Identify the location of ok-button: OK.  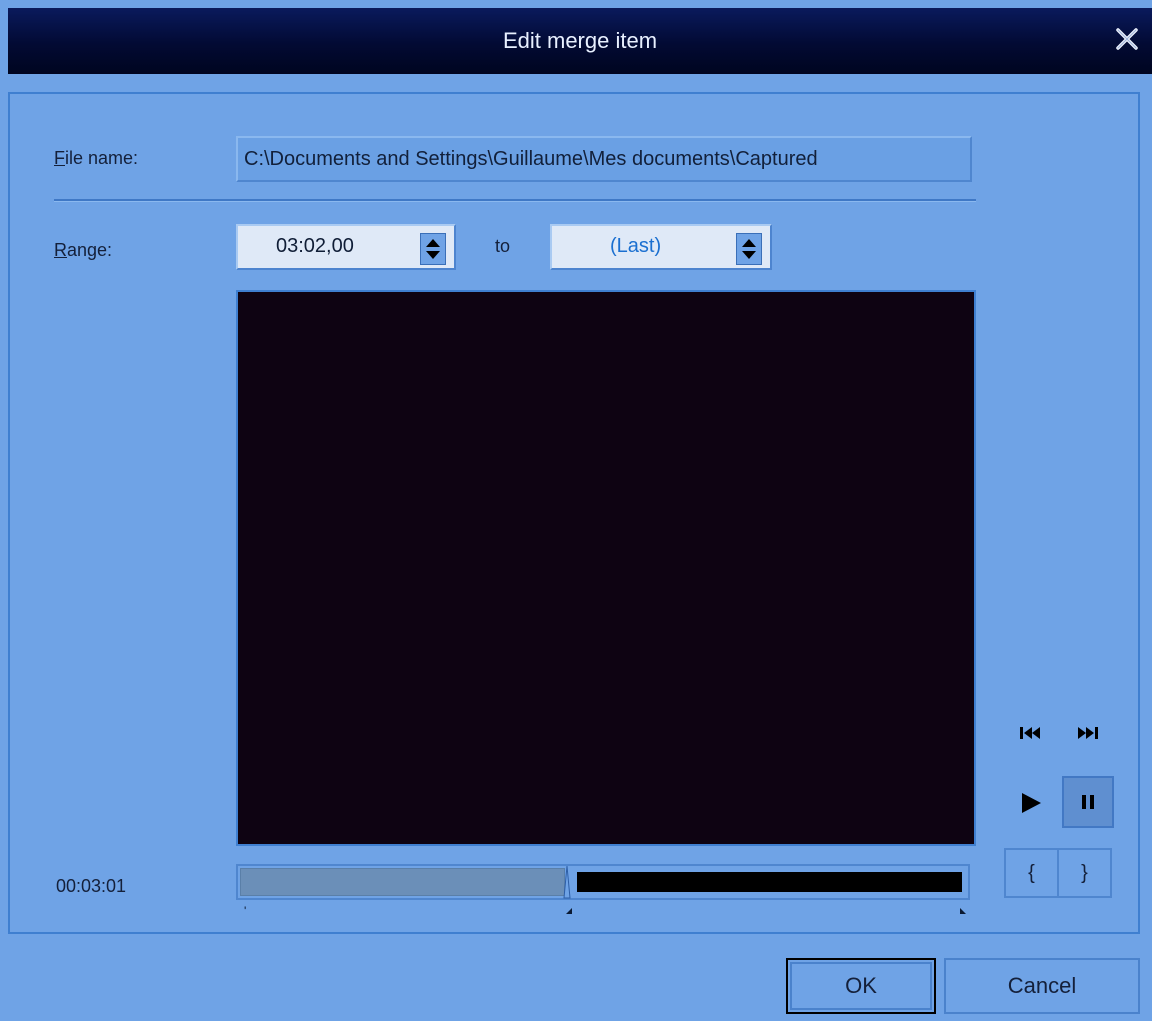
(861, 986).